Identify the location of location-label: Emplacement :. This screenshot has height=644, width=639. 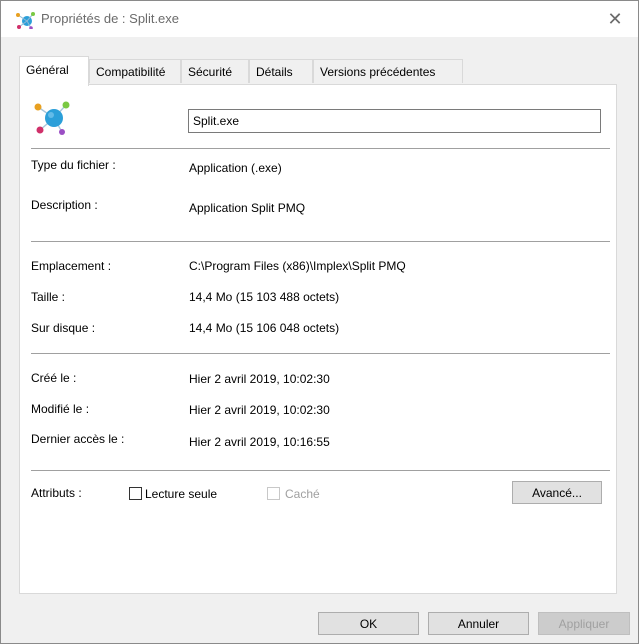
(71, 266).